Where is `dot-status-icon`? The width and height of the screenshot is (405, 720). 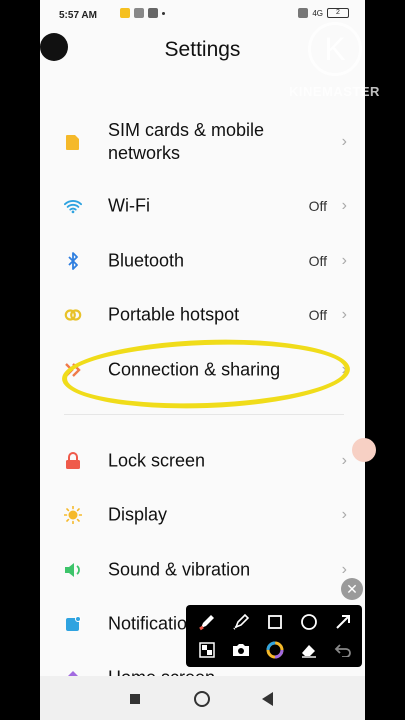 dot-status-icon is located at coordinates (163, 13).